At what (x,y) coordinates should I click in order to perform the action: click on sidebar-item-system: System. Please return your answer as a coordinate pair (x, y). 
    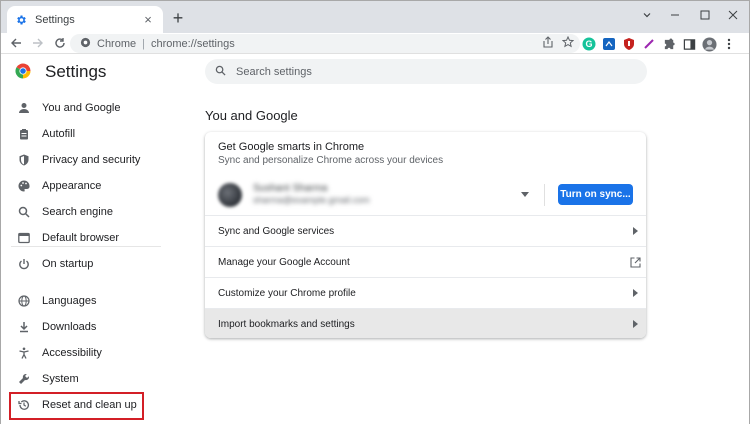
    Looking at the image, I should click on (85, 379).